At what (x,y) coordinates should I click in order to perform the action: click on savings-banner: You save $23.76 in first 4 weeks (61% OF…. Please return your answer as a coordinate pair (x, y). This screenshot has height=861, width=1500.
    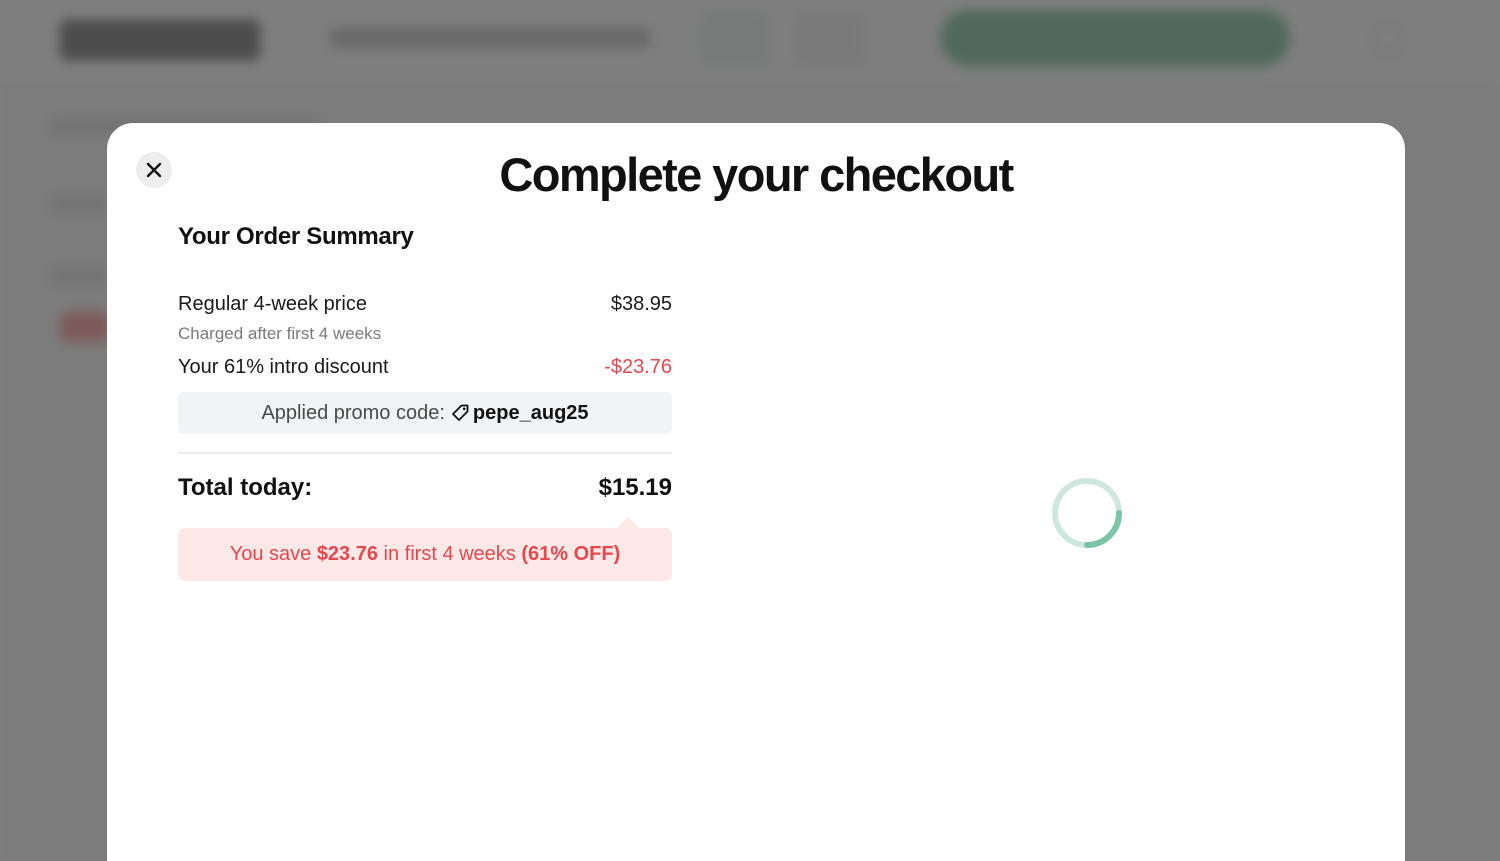
    Looking at the image, I should click on (425, 549).